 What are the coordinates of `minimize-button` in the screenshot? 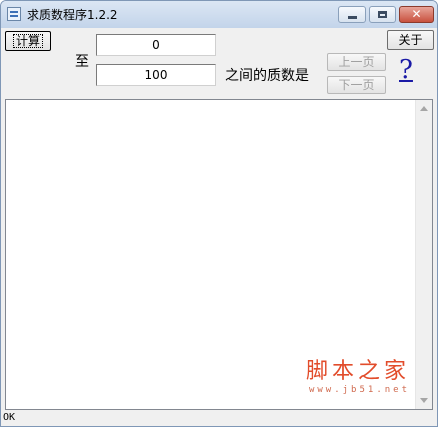 It's located at (352, 14).